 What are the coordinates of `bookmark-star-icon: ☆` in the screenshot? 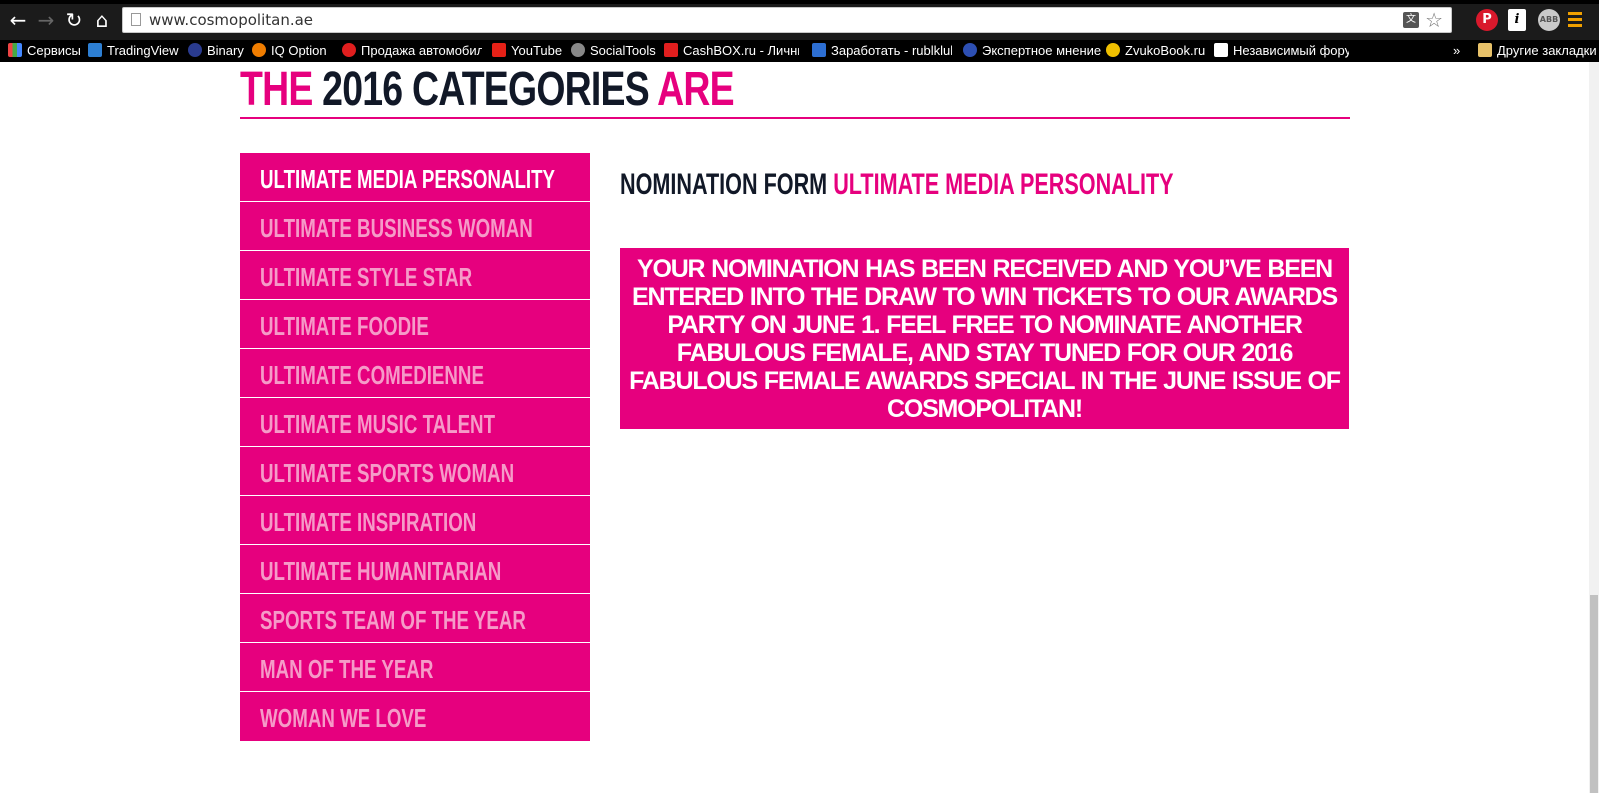 It's located at (1434, 20).